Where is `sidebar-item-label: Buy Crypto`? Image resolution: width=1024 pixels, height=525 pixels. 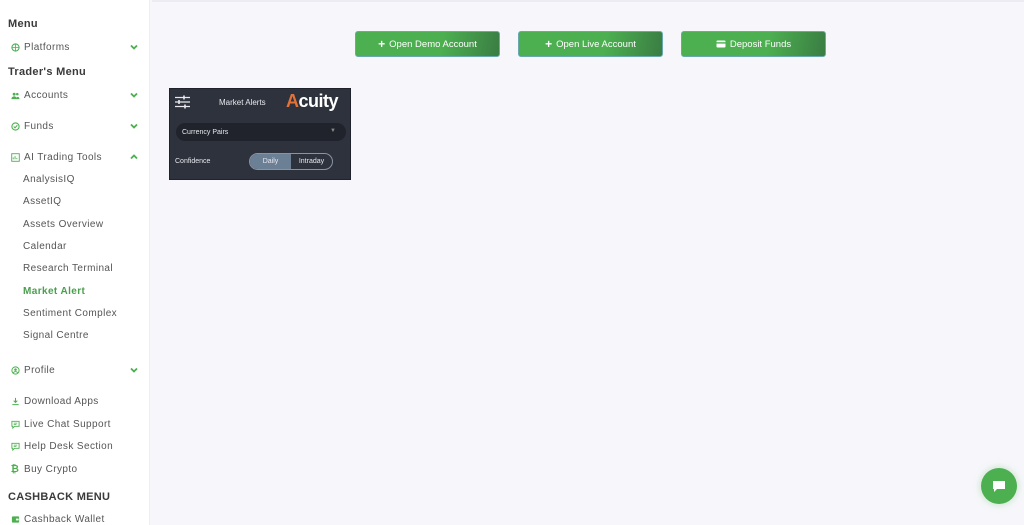
sidebar-item-label: Buy Crypto is located at coordinates (51, 469).